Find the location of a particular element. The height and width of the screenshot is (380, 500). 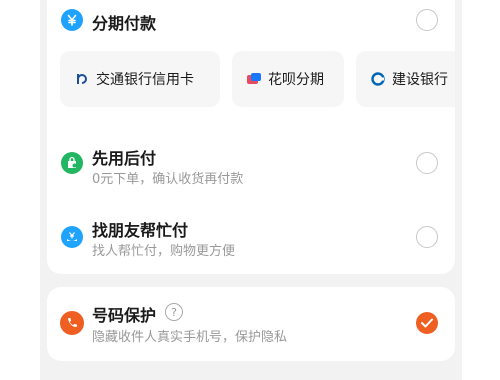

number-protection-title: 号码保护 is located at coordinates (124, 315).